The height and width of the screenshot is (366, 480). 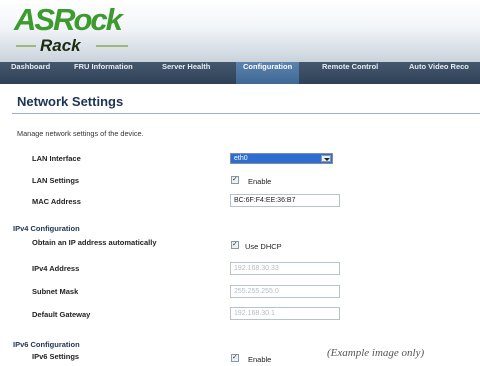 What do you see at coordinates (30, 73) in the screenshot?
I see `nav-dashboard: Dashboard` at bounding box center [30, 73].